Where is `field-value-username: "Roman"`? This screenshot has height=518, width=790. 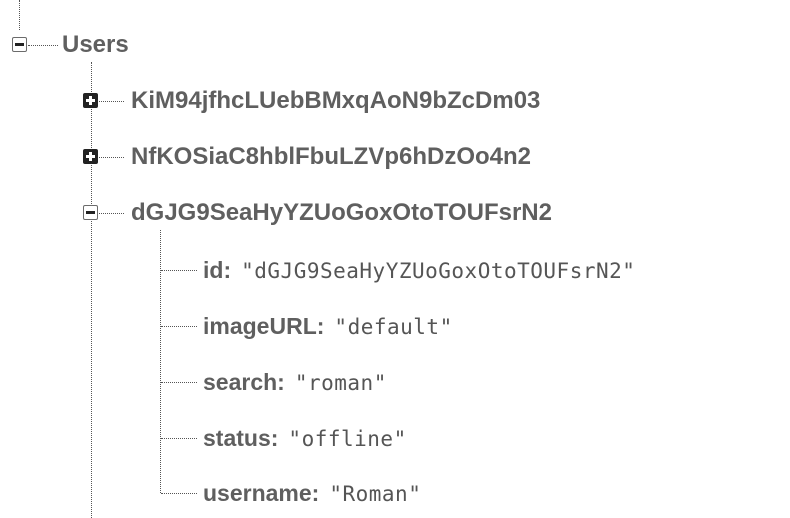 field-value-username: "Roman" is located at coordinates (375, 494).